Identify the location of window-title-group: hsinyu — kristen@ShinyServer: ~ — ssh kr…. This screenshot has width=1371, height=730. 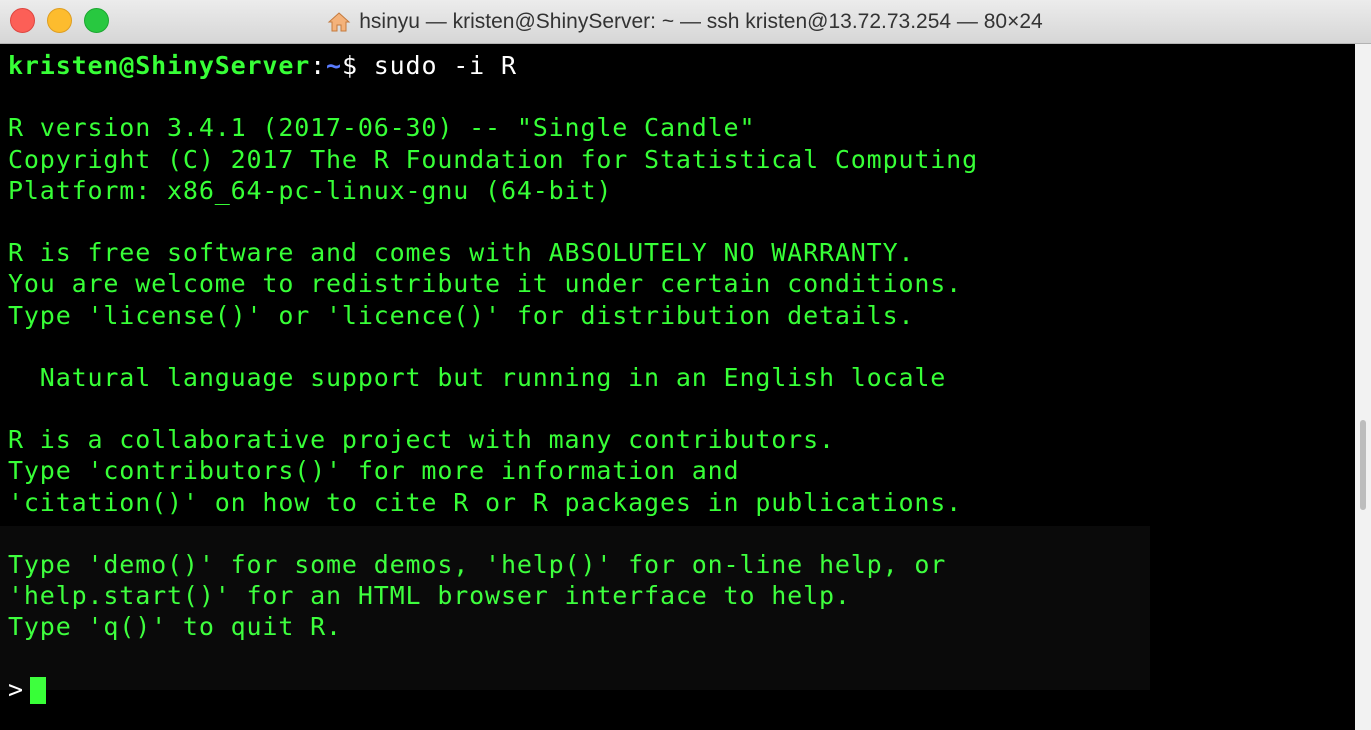
(685, 22).